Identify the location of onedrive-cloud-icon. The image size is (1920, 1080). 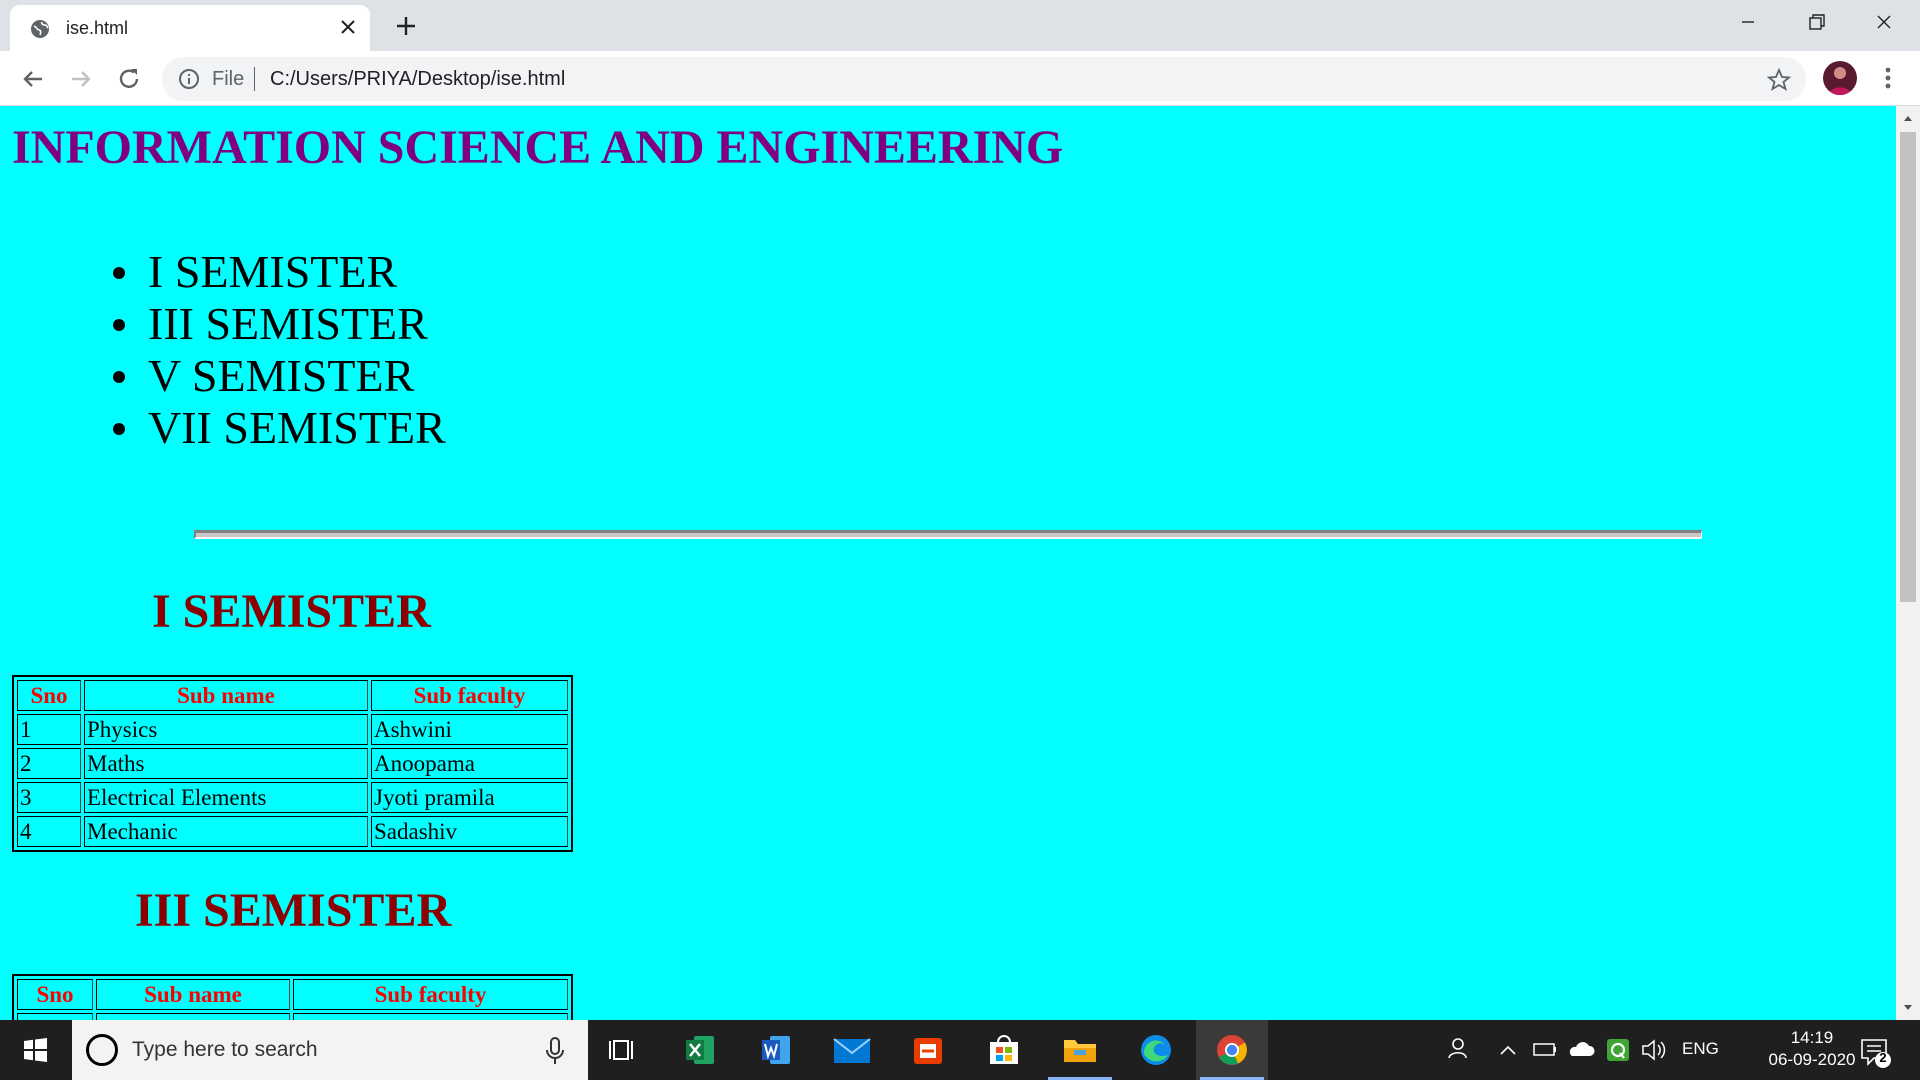
(1581, 1050).